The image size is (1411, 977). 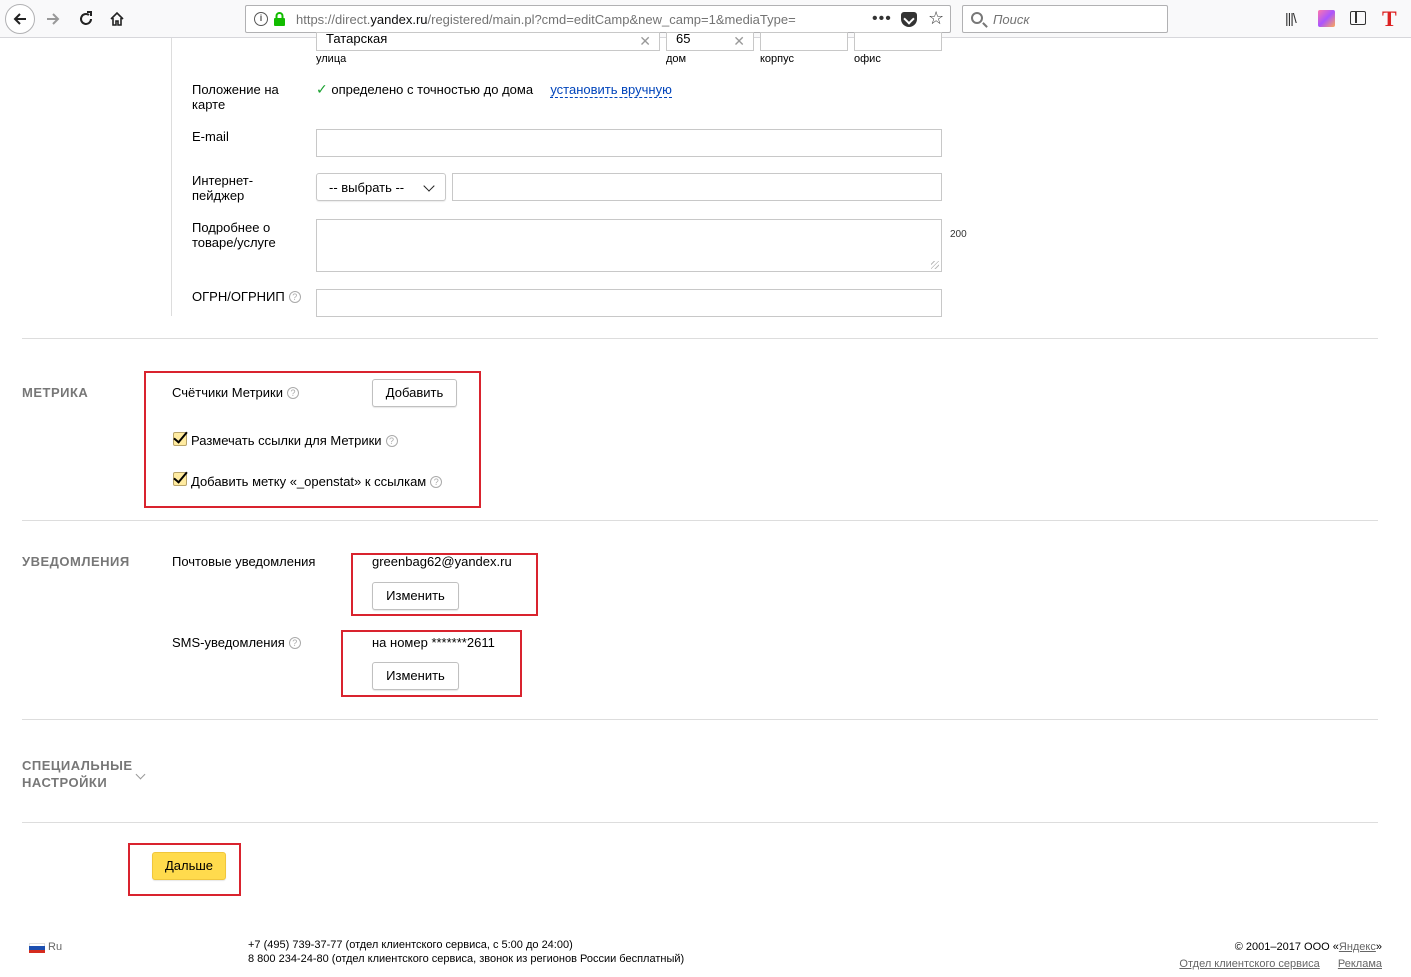 What do you see at coordinates (882, 19) in the screenshot?
I see `page-actions-icon: •••` at bounding box center [882, 19].